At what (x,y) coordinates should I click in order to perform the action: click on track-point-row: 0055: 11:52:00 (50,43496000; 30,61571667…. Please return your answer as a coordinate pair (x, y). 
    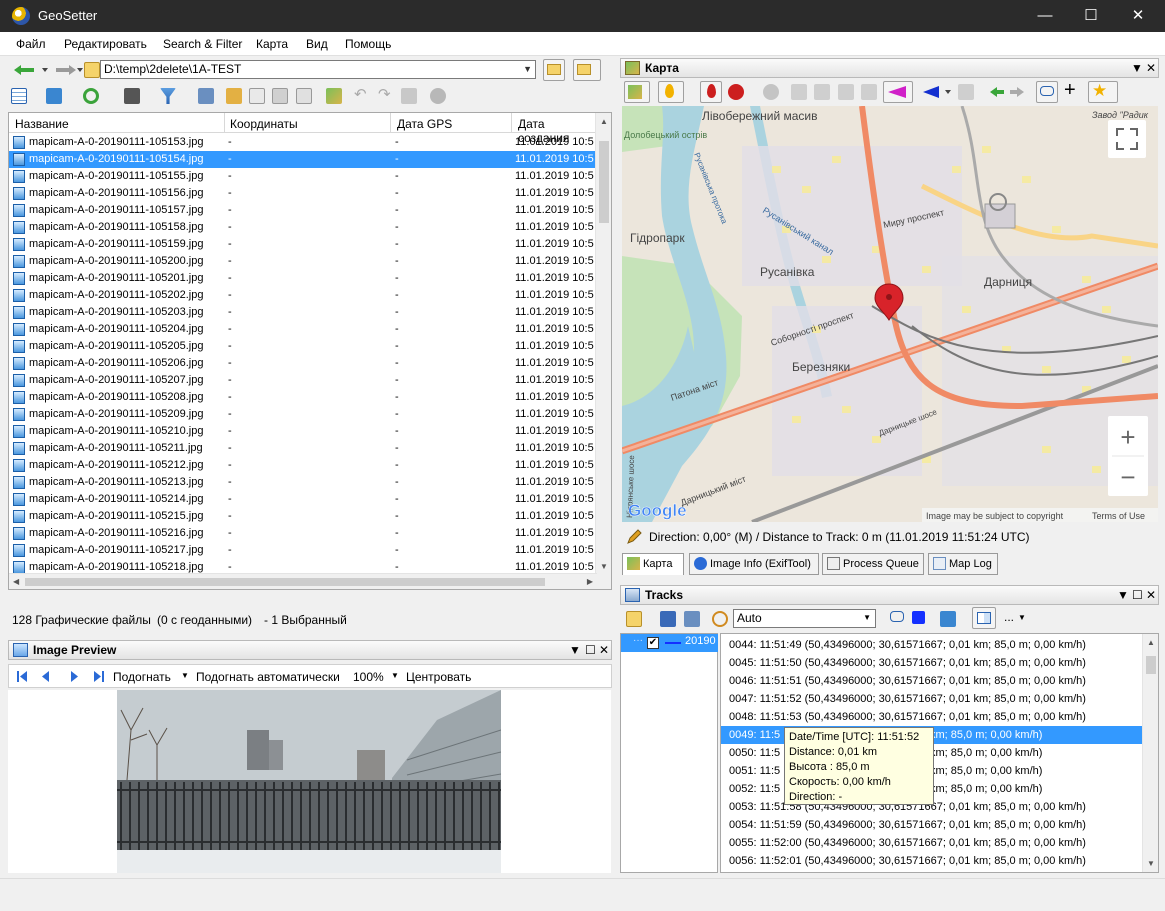
    Looking at the image, I should click on (932, 843).